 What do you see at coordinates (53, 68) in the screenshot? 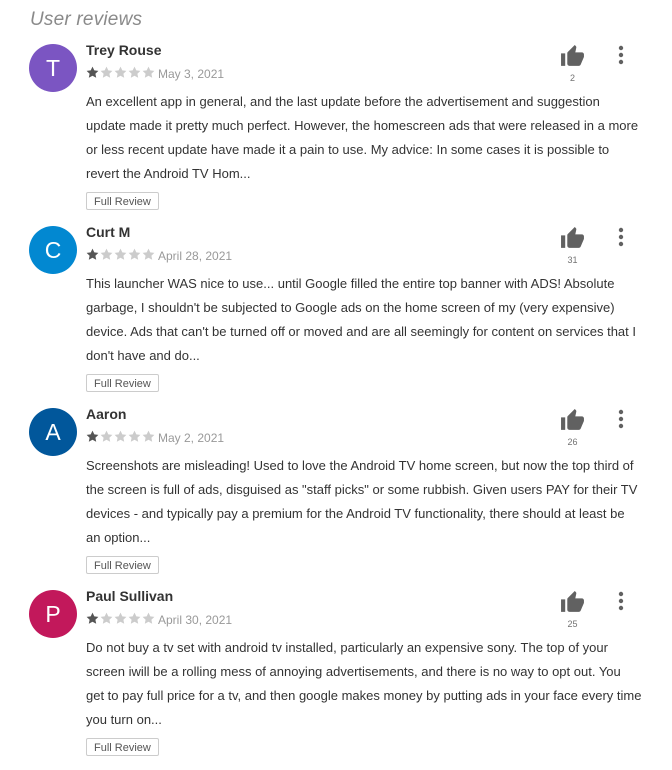
I see `avatar: T` at bounding box center [53, 68].